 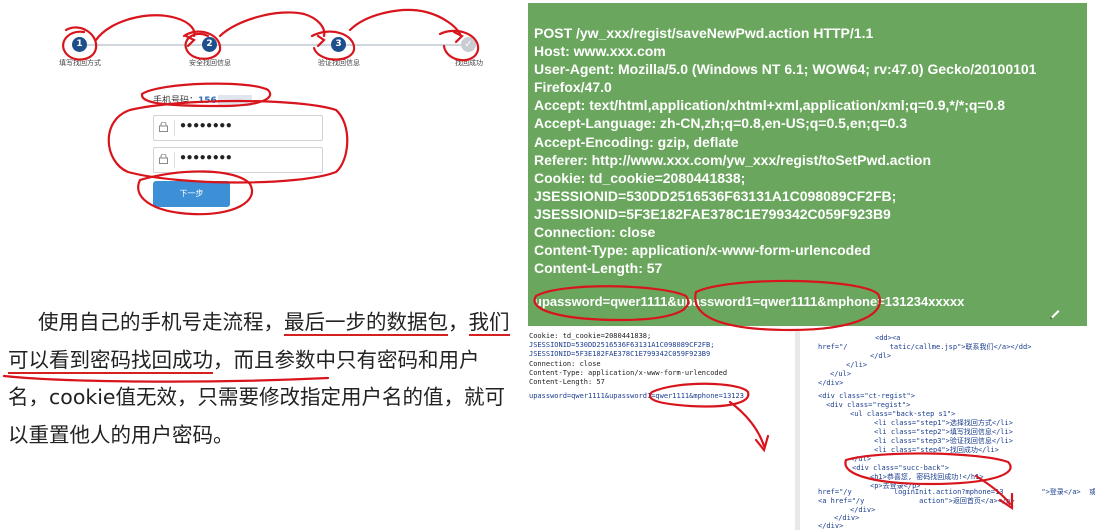 What do you see at coordinates (590, 336) in the screenshot?
I see `code-line: Cookie: td_cookie=2080441838;` at bounding box center [590, 336].